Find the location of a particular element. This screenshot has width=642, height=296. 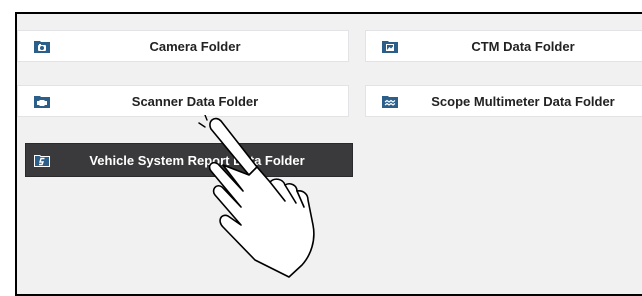

ctm-data-folder-button: CTM Data Folder is located at coordinates (503, 46).